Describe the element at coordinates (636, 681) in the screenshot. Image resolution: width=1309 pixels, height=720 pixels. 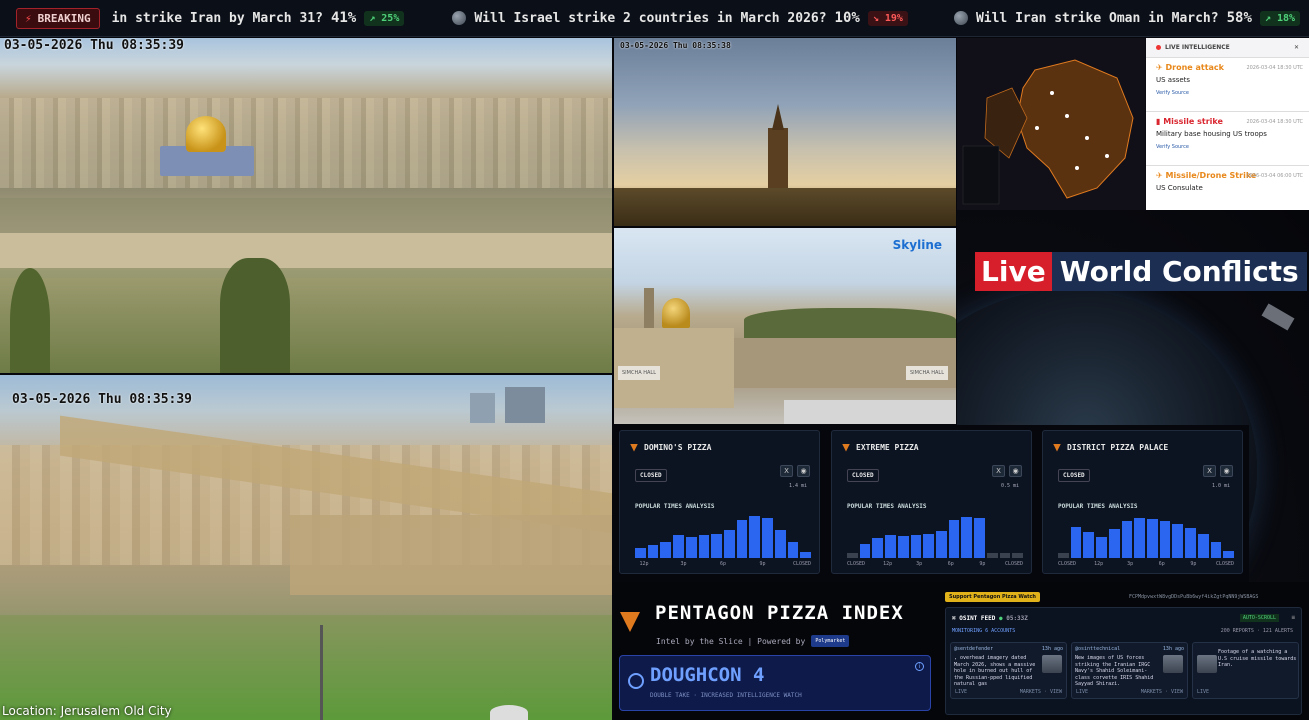
I see `radar-icon` at that location.